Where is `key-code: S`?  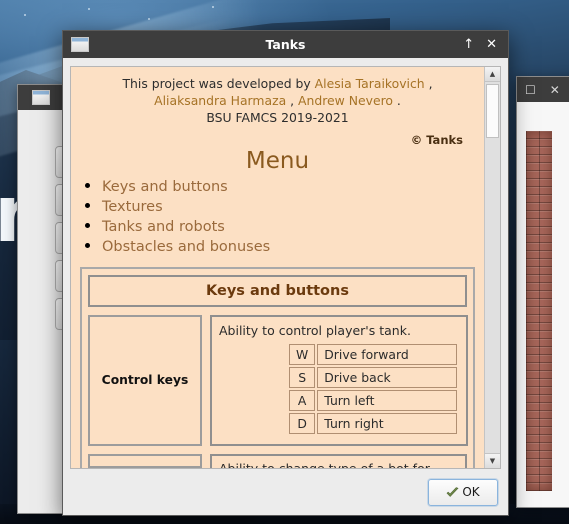 key-code: S is located at coordinates (302, 377).